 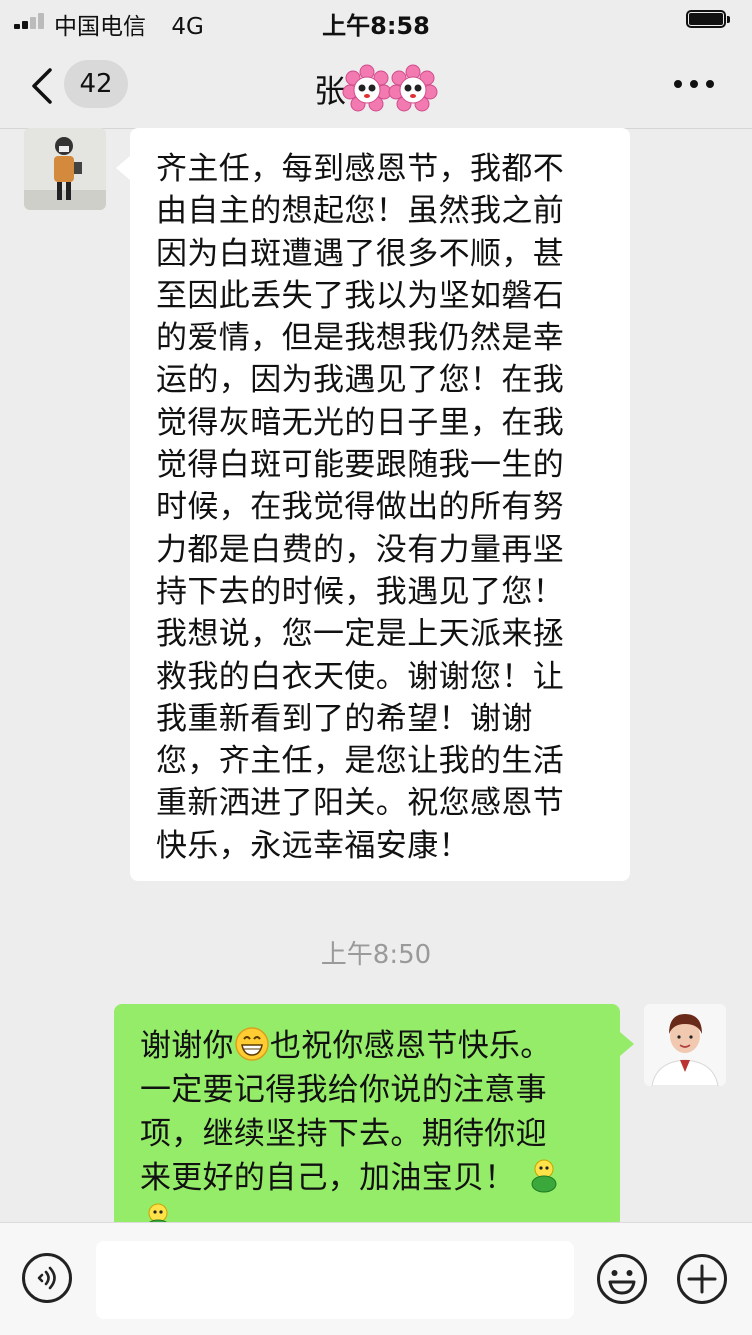 I want to click on status-bar: 中国电信 4G 上午8:58, so click(x=376, y=20).